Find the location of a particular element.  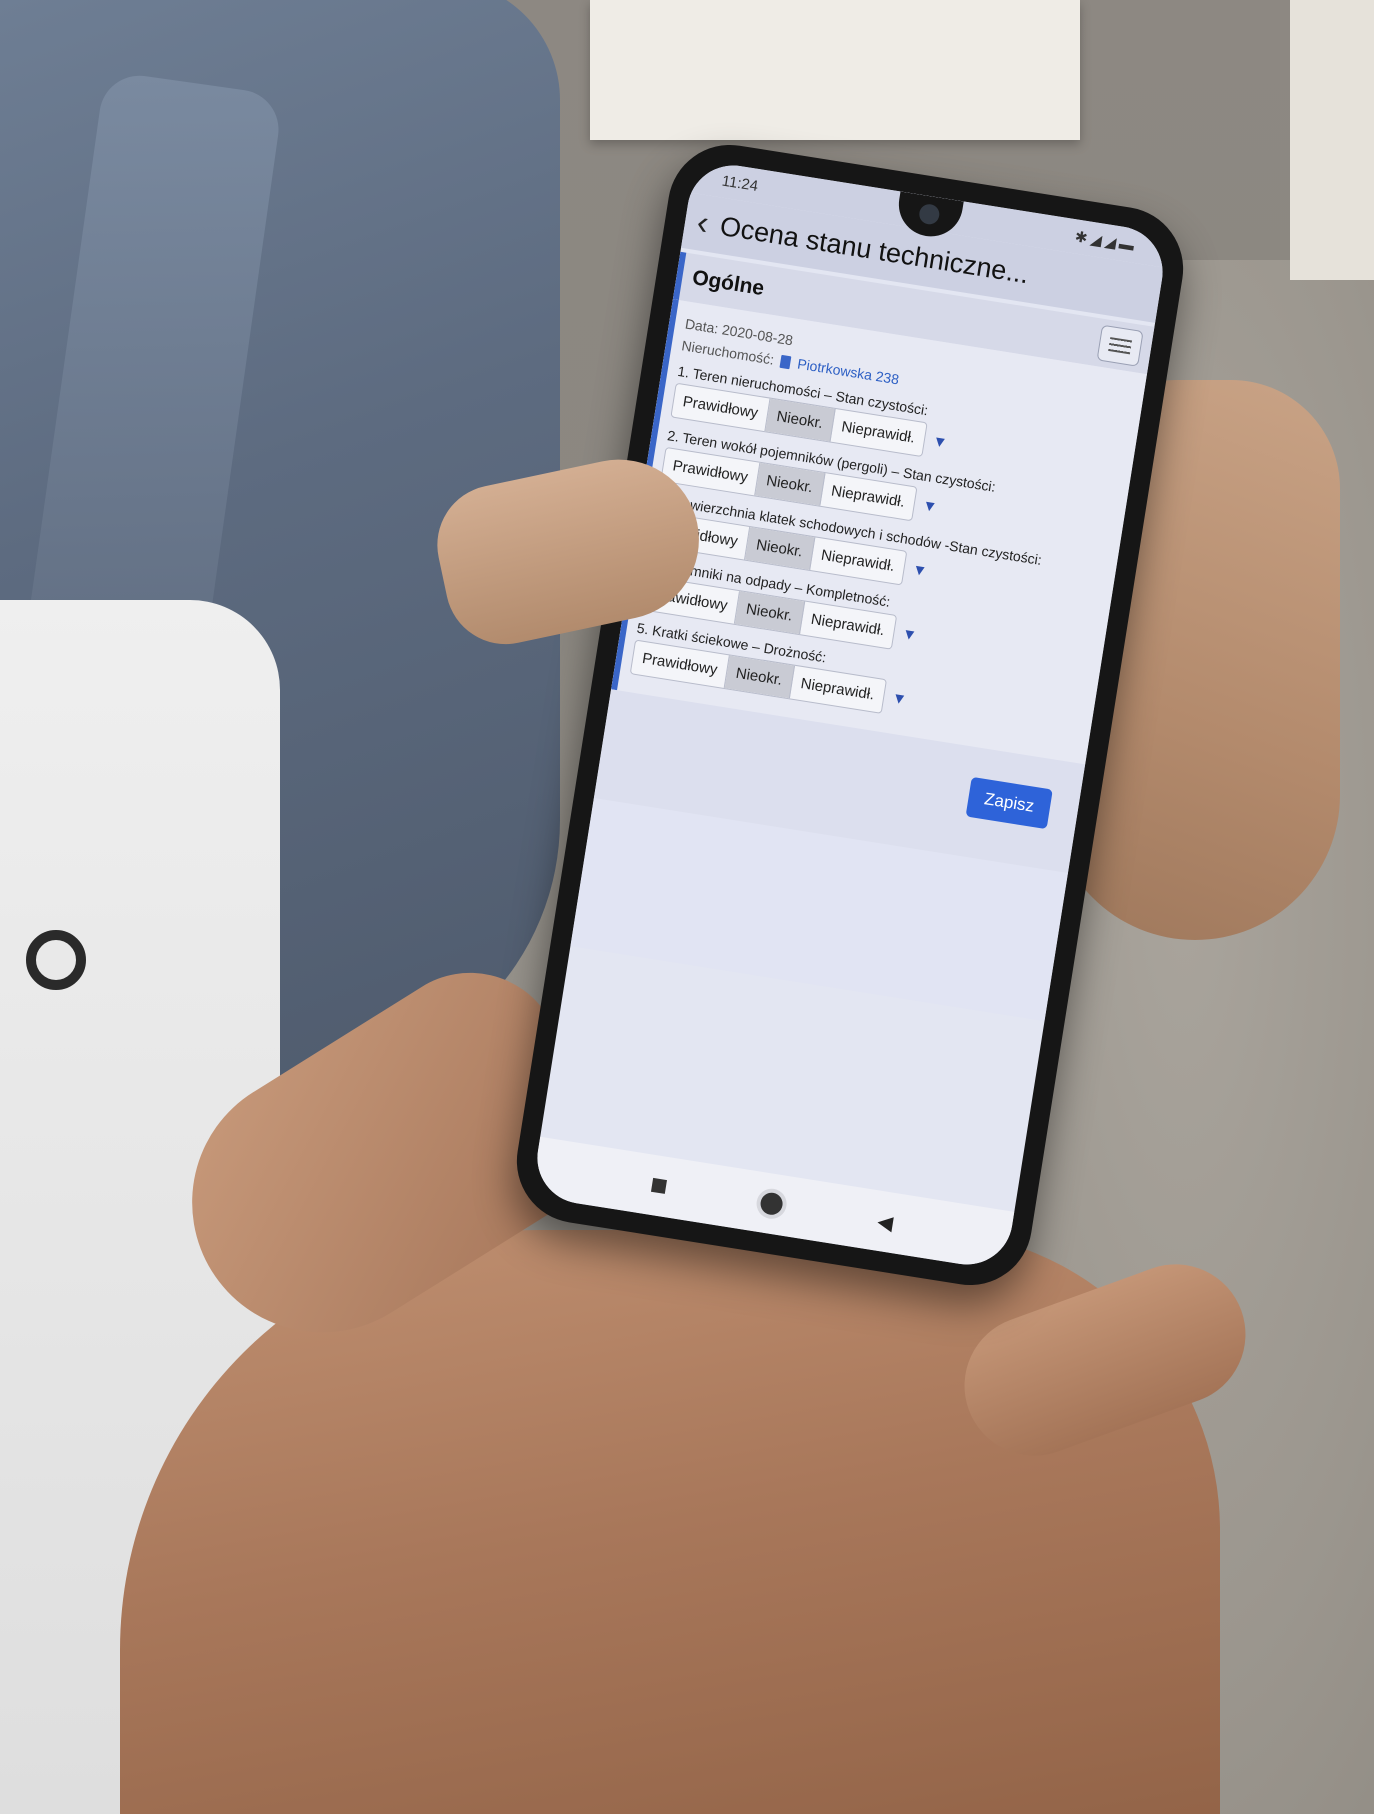

hamburger-icon is located at coordinates (1120, 346).